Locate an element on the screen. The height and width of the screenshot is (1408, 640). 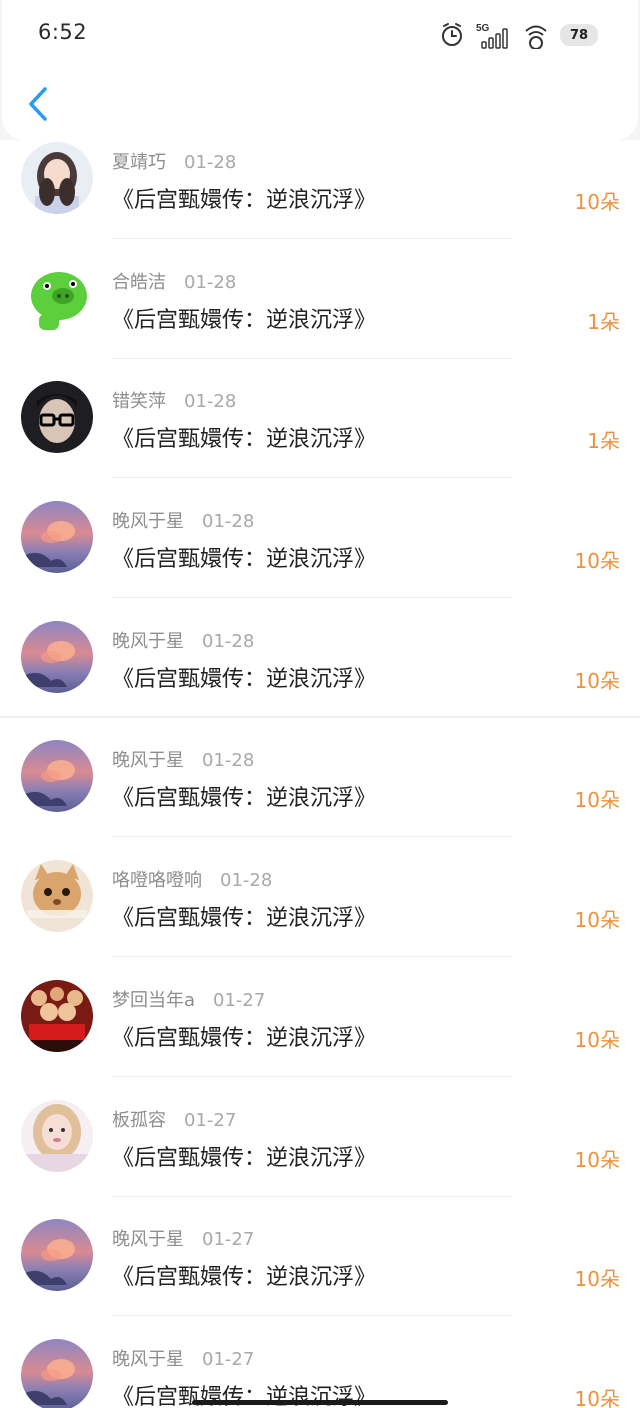
chevron-left-icon is located at coordinates (38, 104).